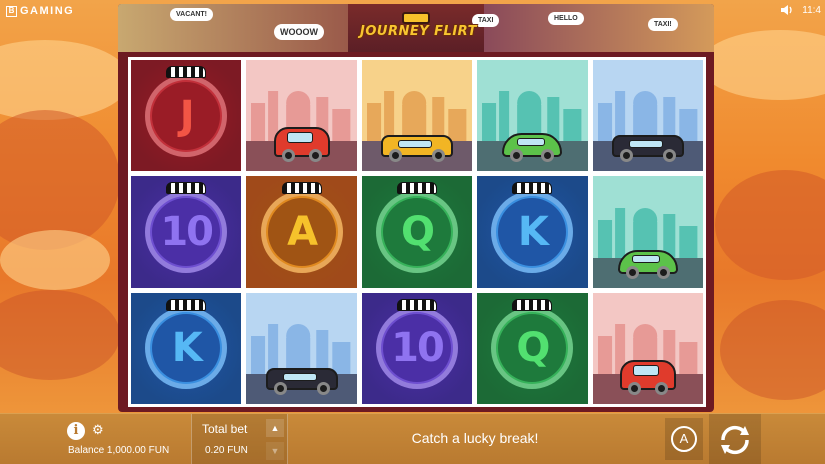 This screenshot has width=825, height=464. I want to click on autoplay-icon: A, so click(684, 439).